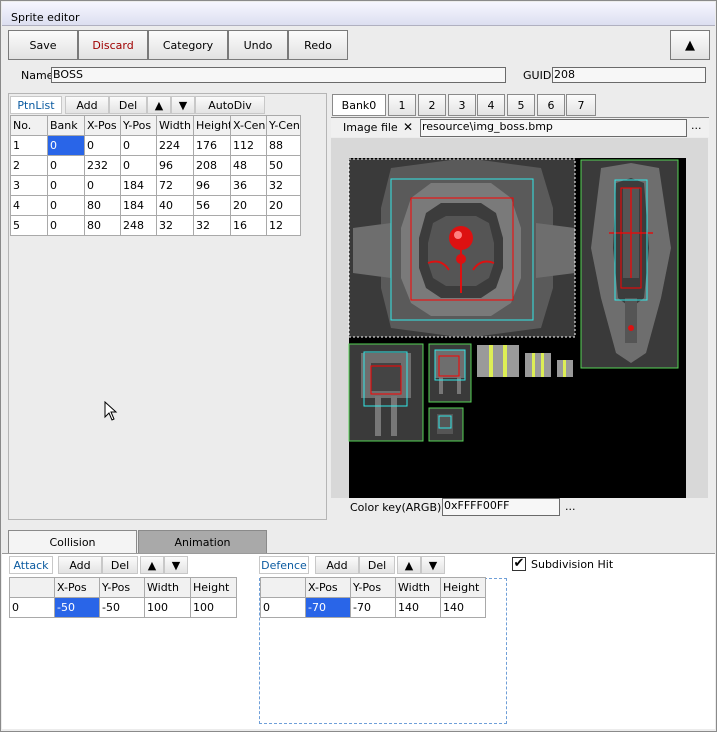 The height and width of the screenshot is (732, 717). What do you see at coordinates (120, 565) in the screenshot?
I see `attack-del-button: Del` at bounding box center [120, 565].